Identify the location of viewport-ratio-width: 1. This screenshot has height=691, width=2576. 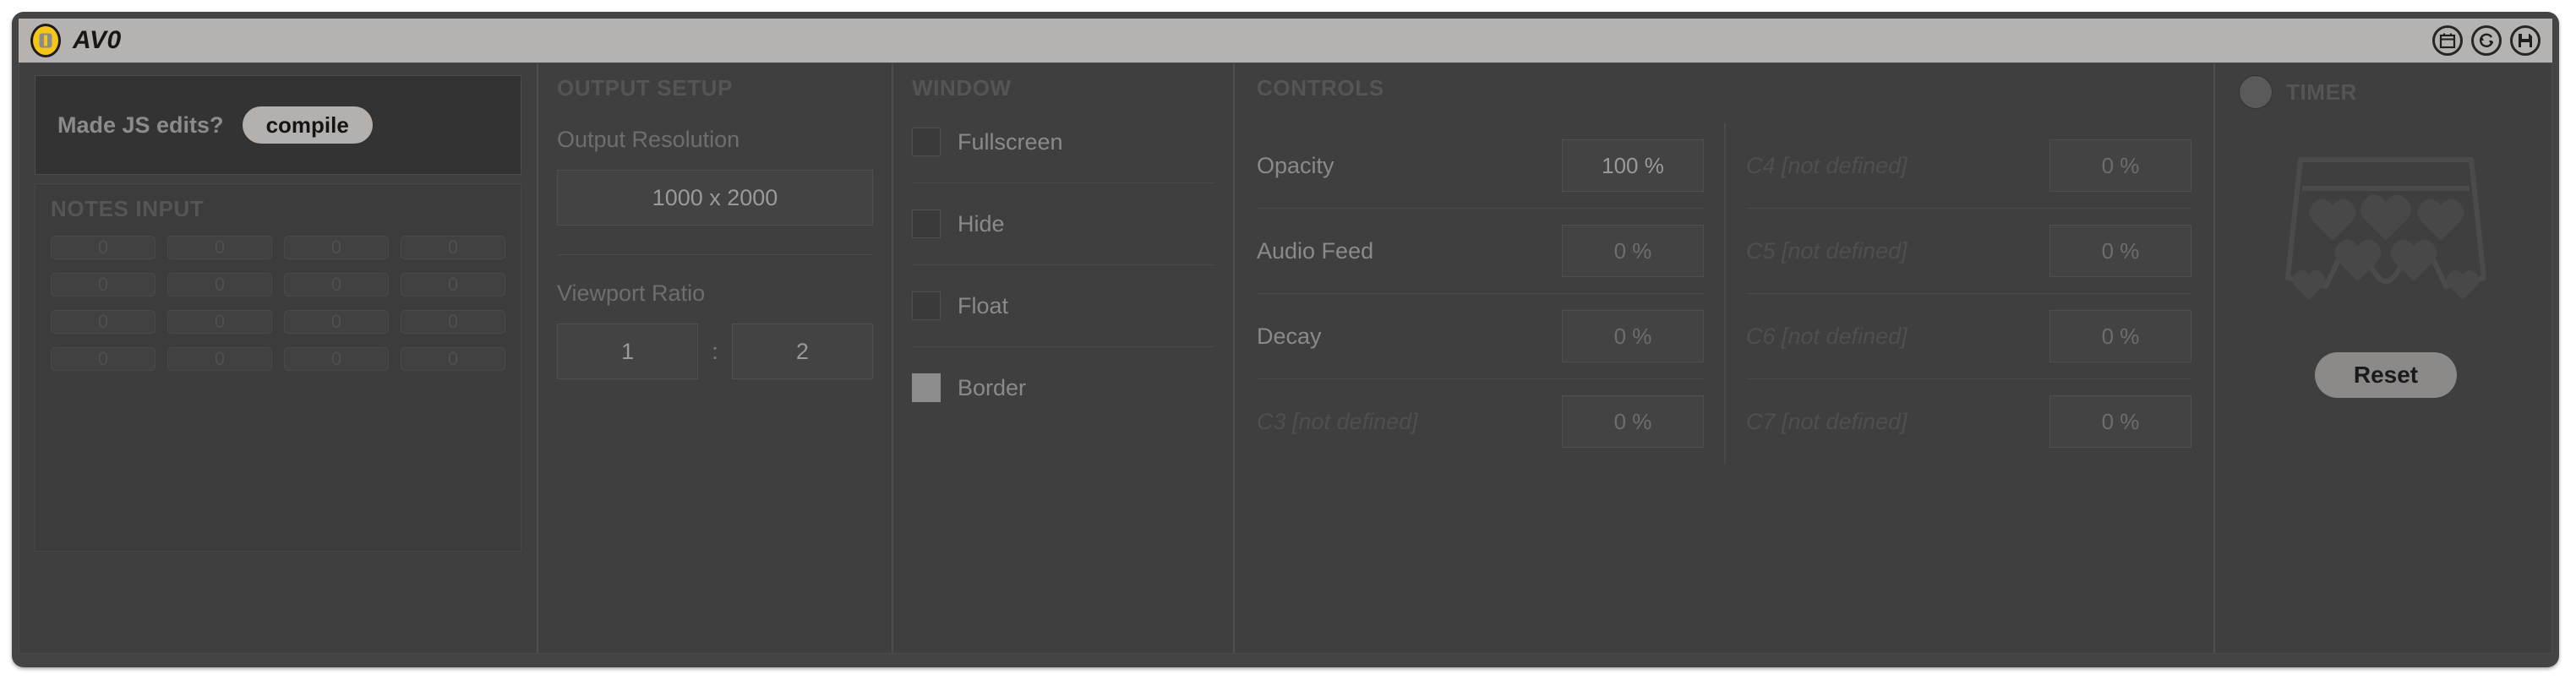
(628, 351).